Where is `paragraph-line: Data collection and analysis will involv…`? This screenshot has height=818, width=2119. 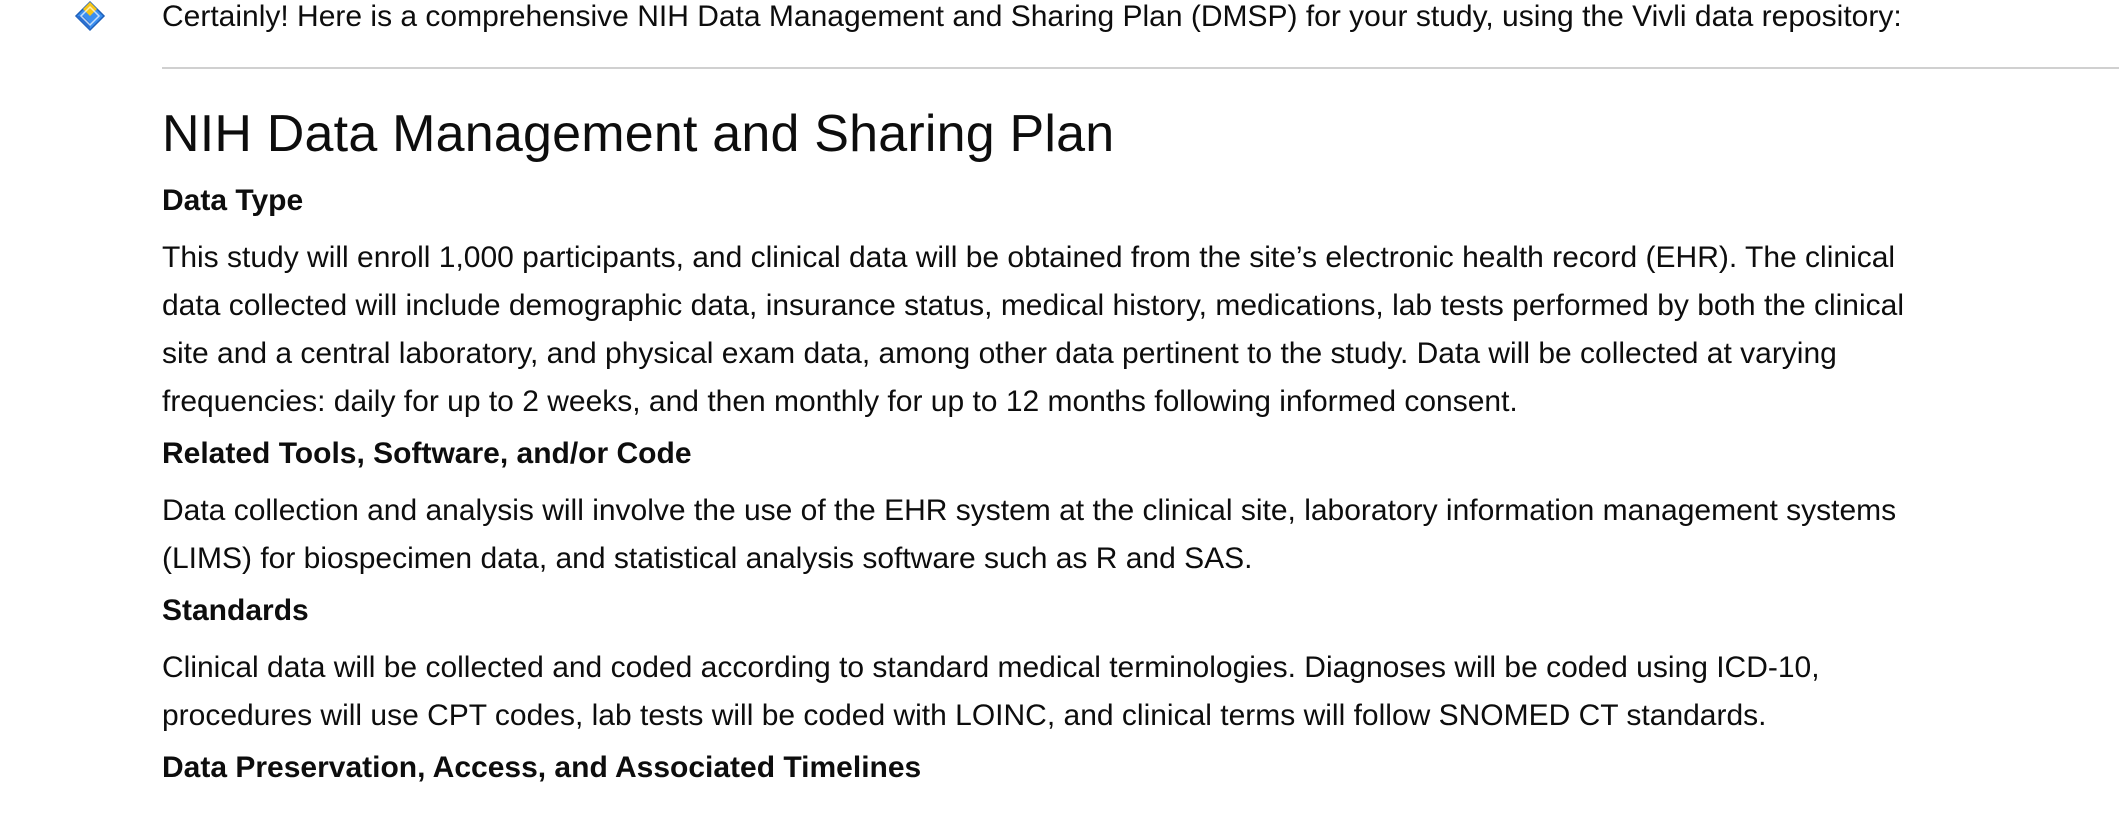 paragraph-line: Data collection and analysis will involv… is located at coordinates (1029, 510).